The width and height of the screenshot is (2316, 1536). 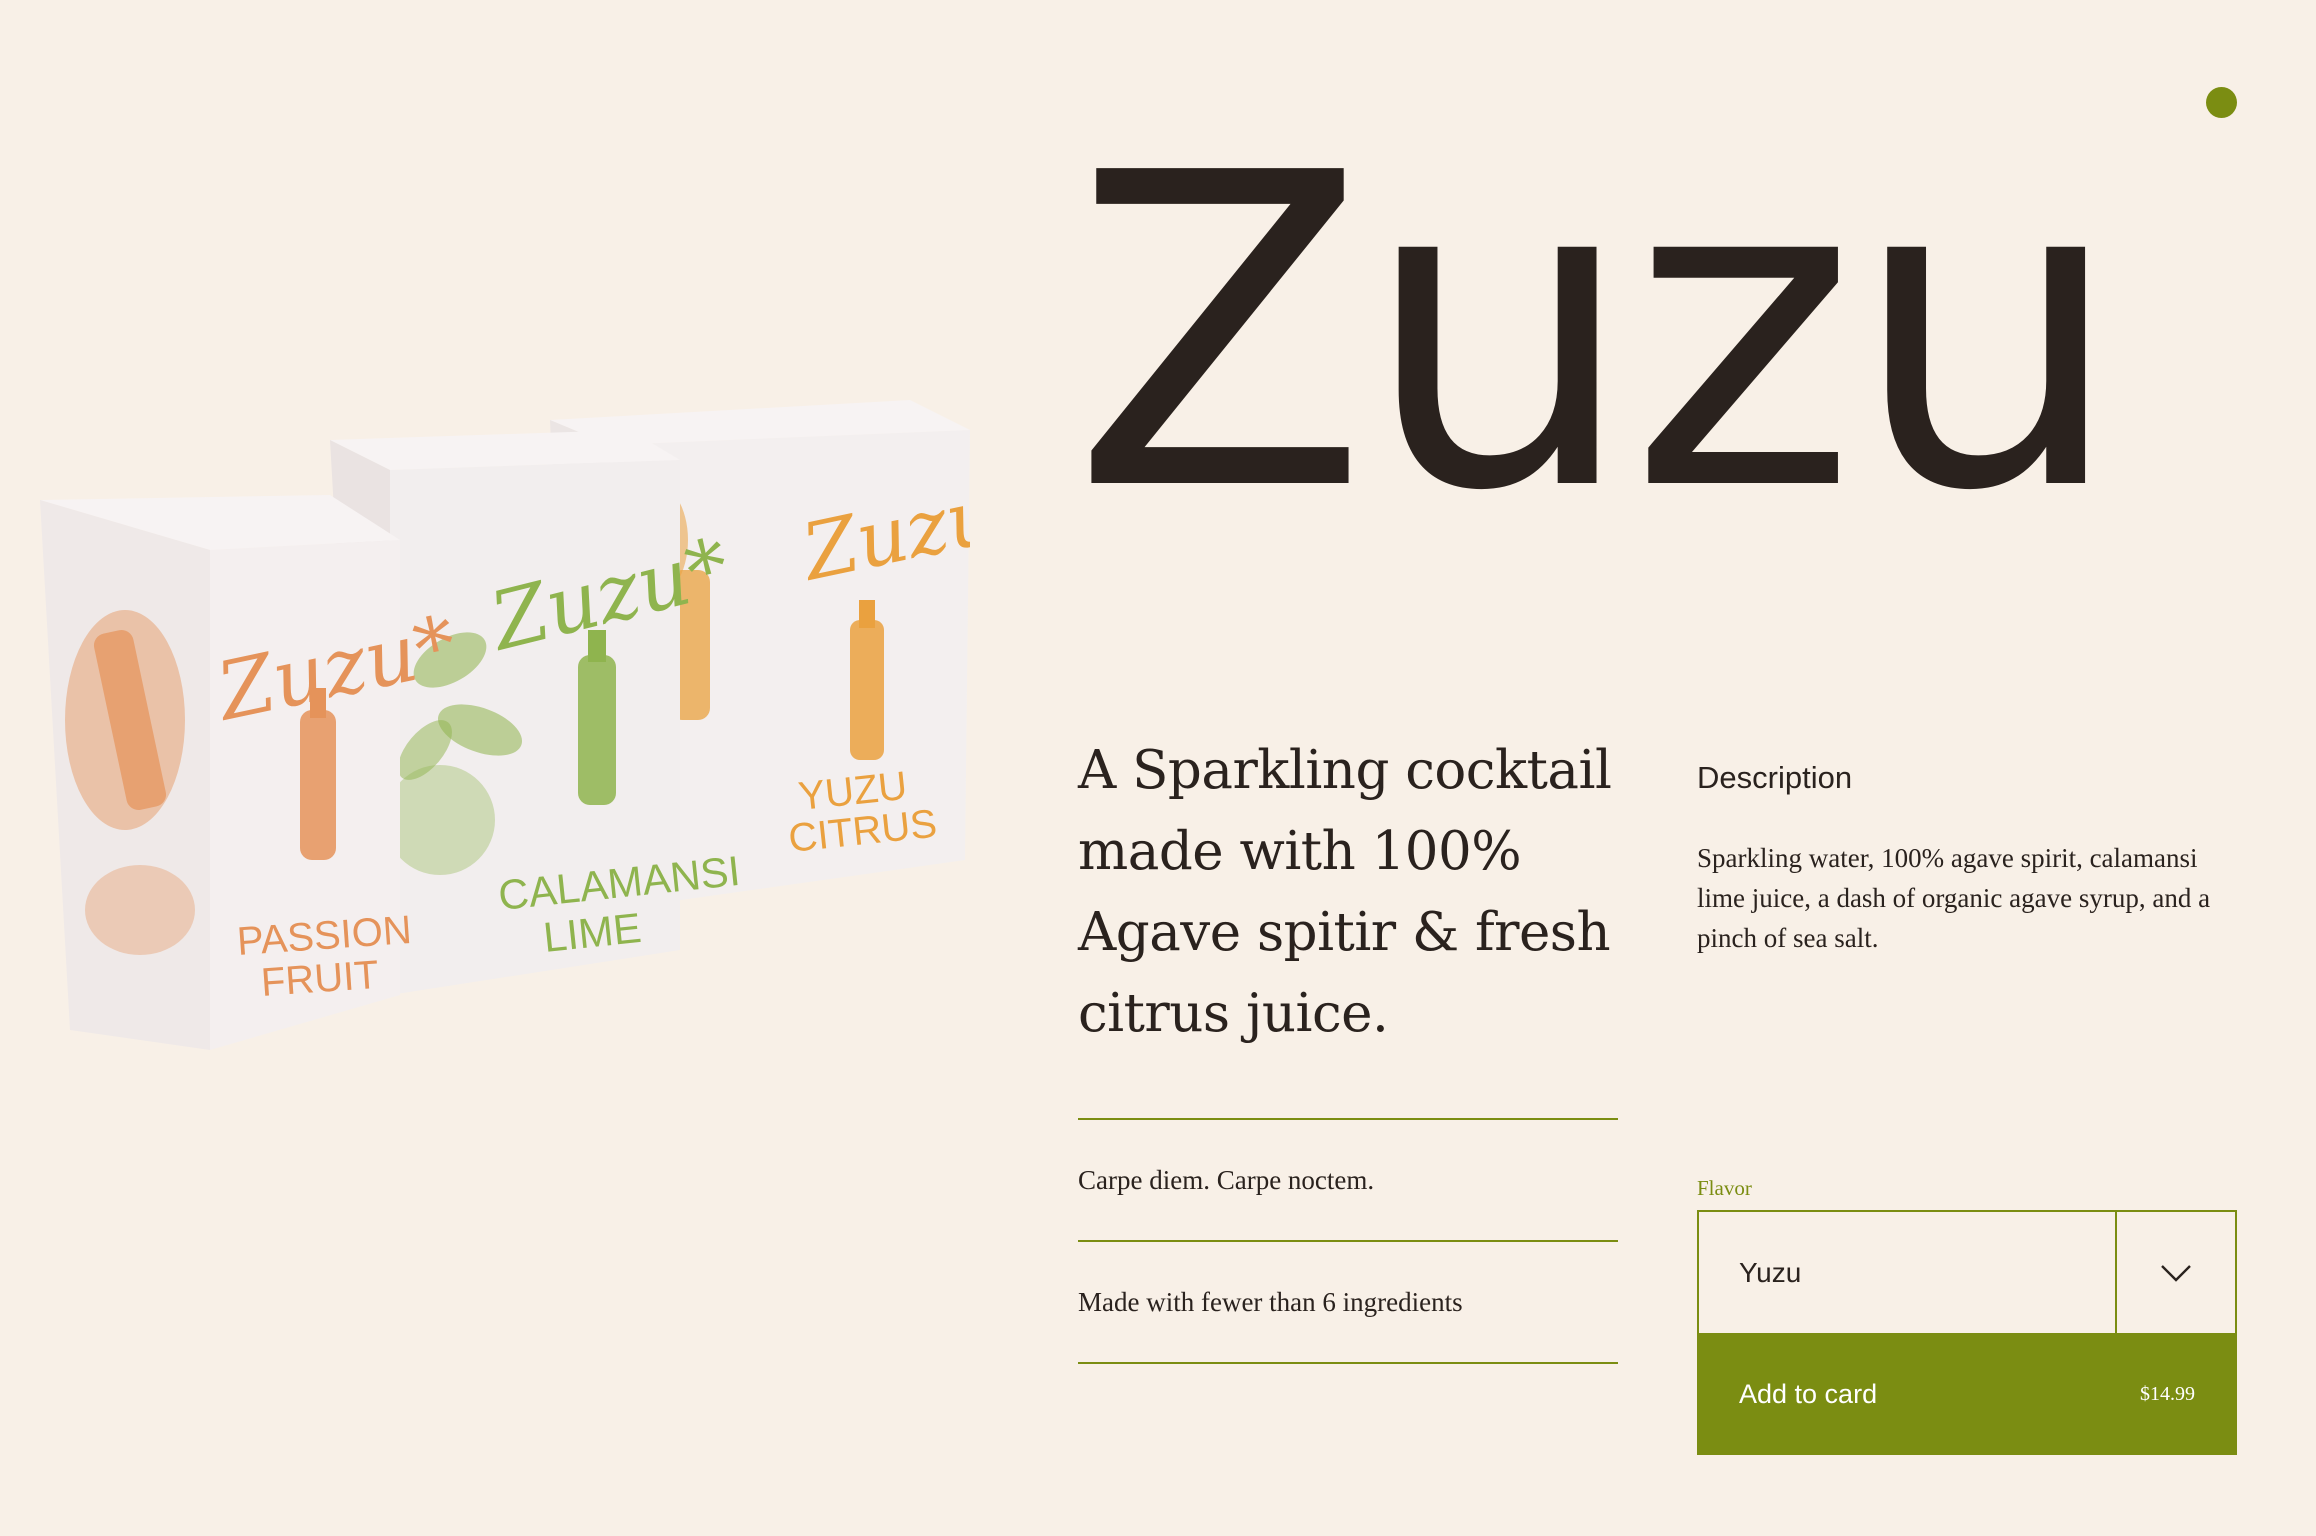 I want to click on passion-flavor-line2: FRUIT, so click(x=320, y=979).